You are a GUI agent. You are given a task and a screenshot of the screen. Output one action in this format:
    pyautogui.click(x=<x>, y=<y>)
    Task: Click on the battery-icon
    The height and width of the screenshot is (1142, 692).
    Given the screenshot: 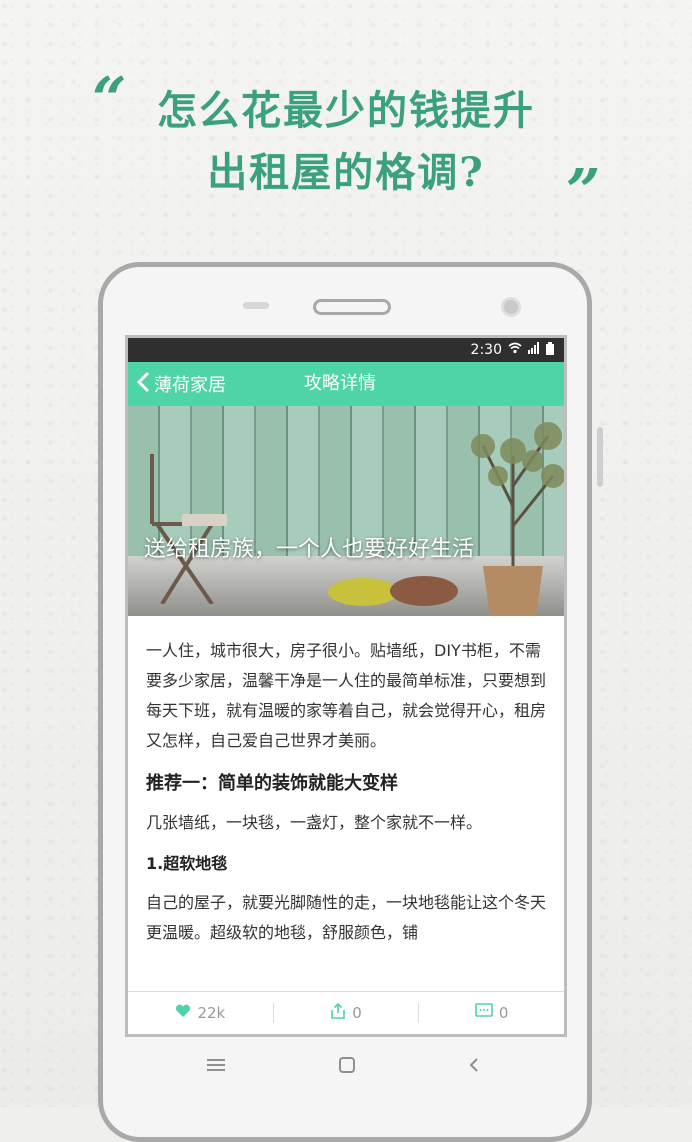 What is the action you would take?
    pyautogui.click(x=550, y=350)
    